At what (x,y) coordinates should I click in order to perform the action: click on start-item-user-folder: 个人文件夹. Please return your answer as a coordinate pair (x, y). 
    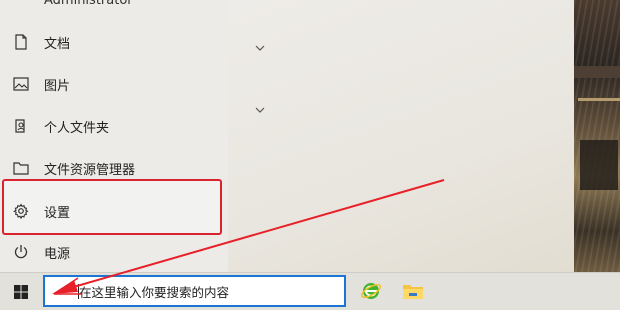
    Looking at the image, I should click on (114, 126).